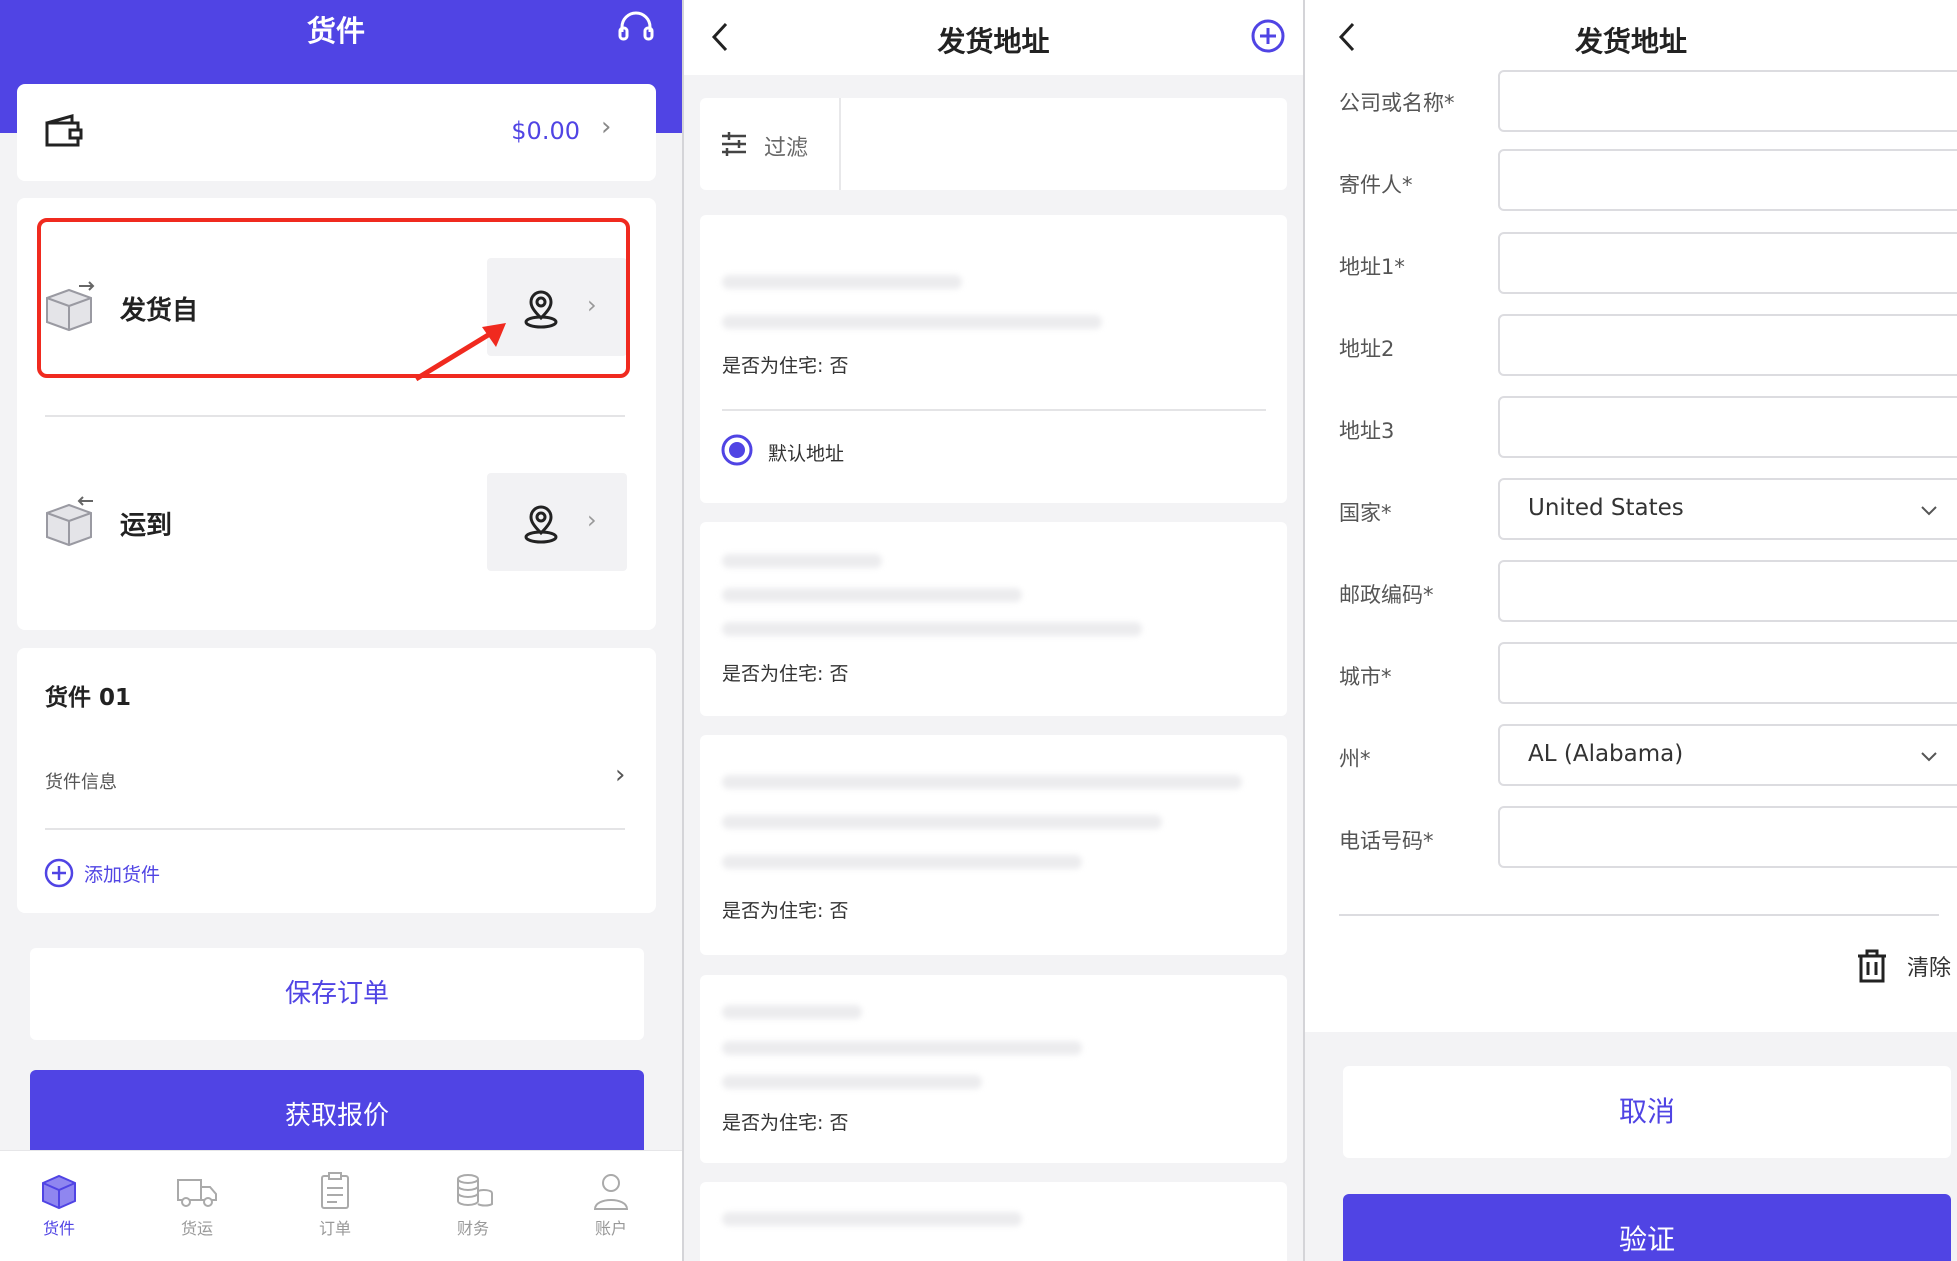 This screenshot has width=1957, height=1261. What do you see at coordinates (1376, 185) in the screenshot?
I see `sender-label: 寄件人*` at bounding box center [1376, 185].